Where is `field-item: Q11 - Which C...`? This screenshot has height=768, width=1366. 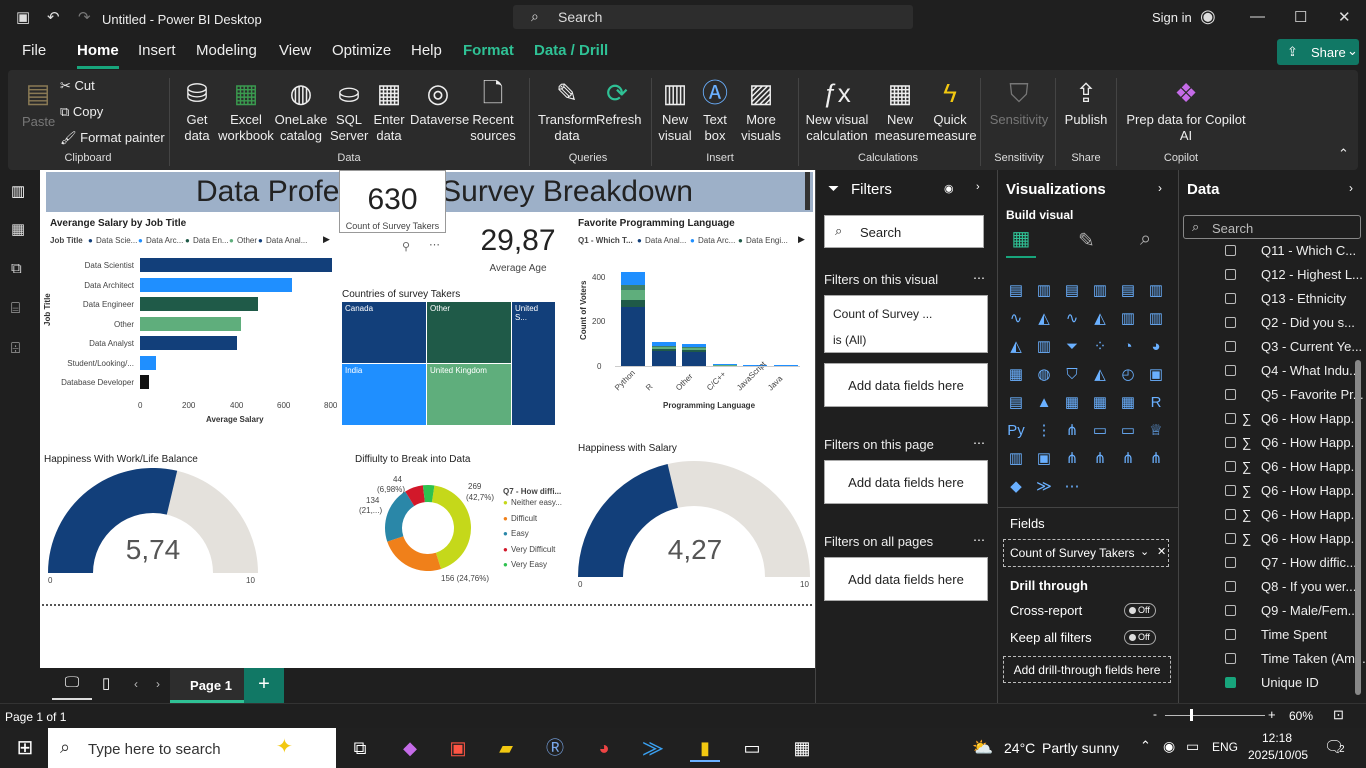
field-item: Q11 - Which C... is located at coordinates (1308, 250).